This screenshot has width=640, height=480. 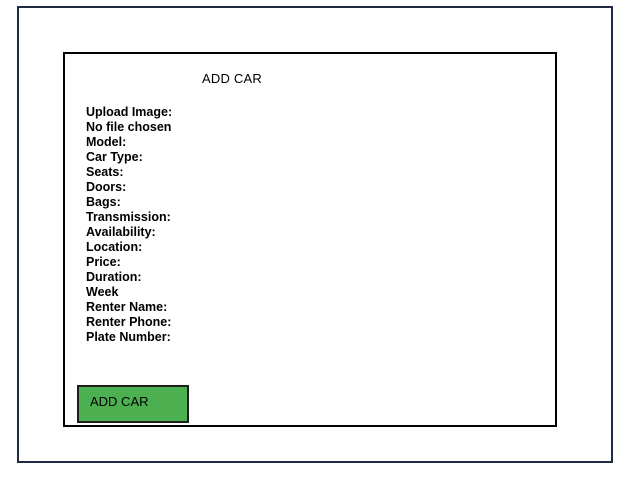 I want to click on upload-image-label: Upload Image:, so click(x=129, y=112).